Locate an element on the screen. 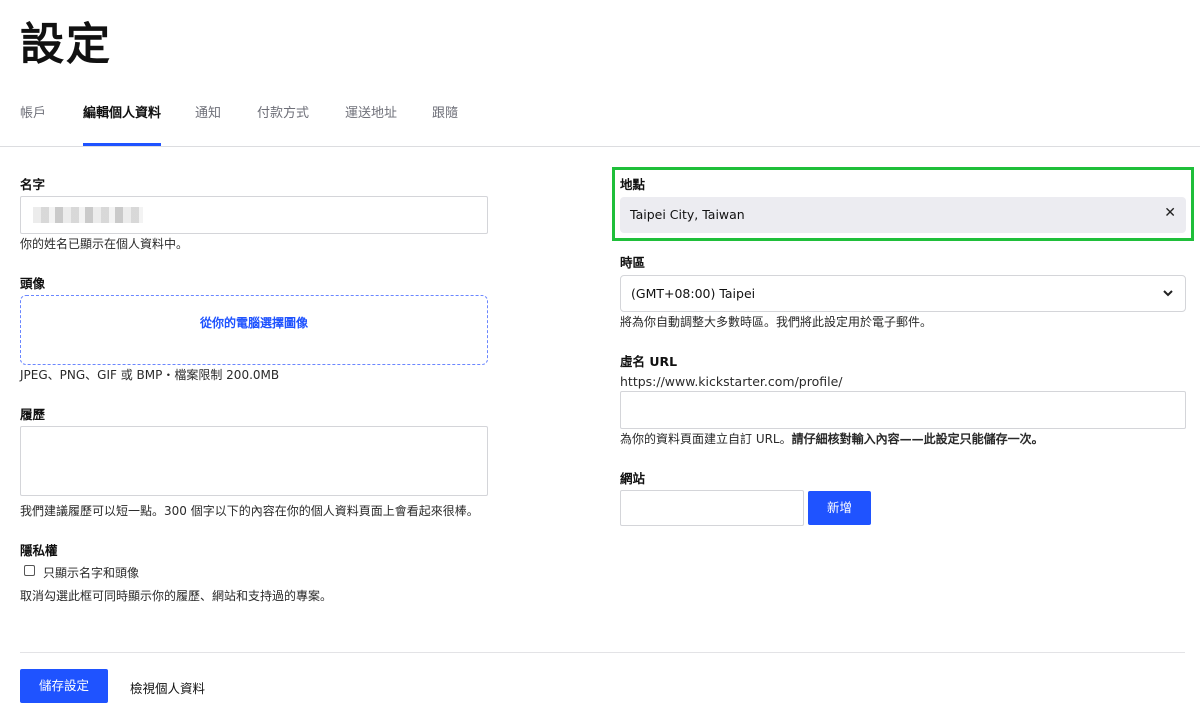  add-website-button: 新增 is located at coordinates (839, 508).